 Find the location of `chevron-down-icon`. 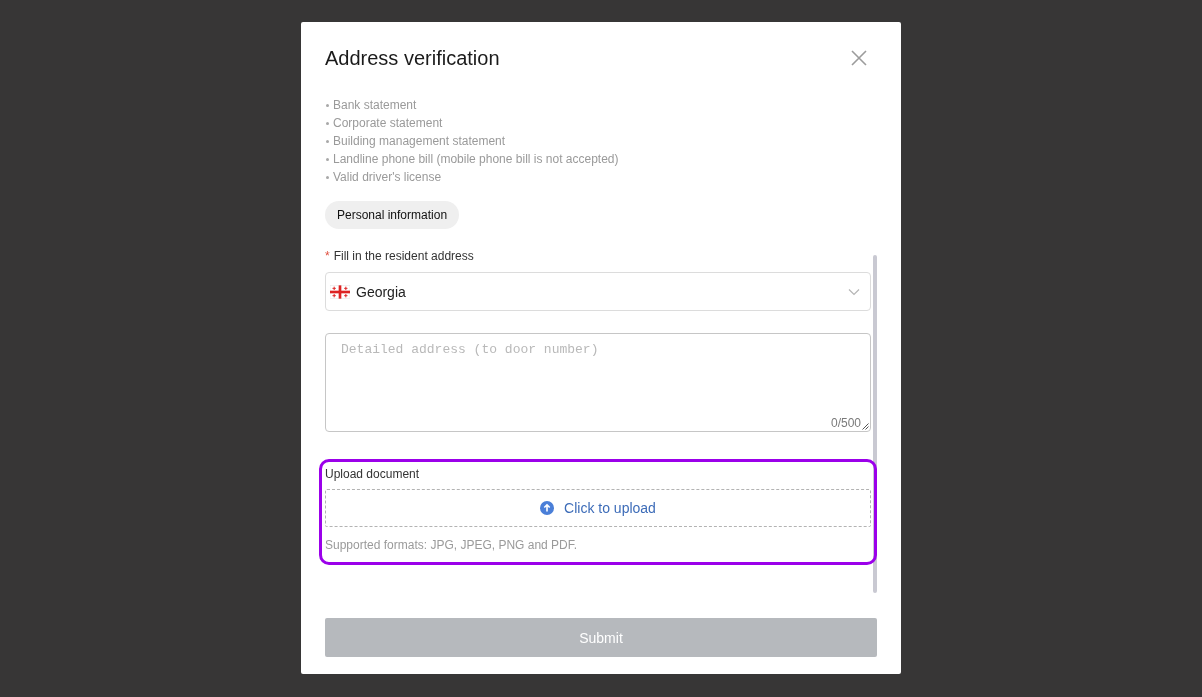

chevron-down-icon is located at coordinates (854, 291).